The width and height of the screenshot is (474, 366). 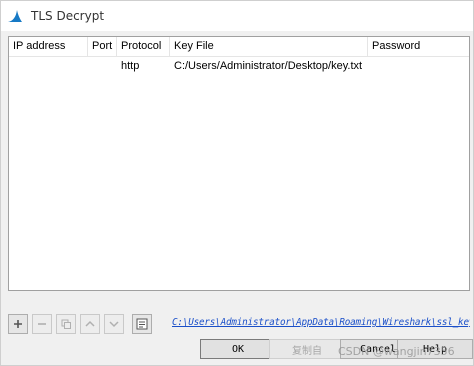 I want to click on plus-icon, so click(x=18, y=324).